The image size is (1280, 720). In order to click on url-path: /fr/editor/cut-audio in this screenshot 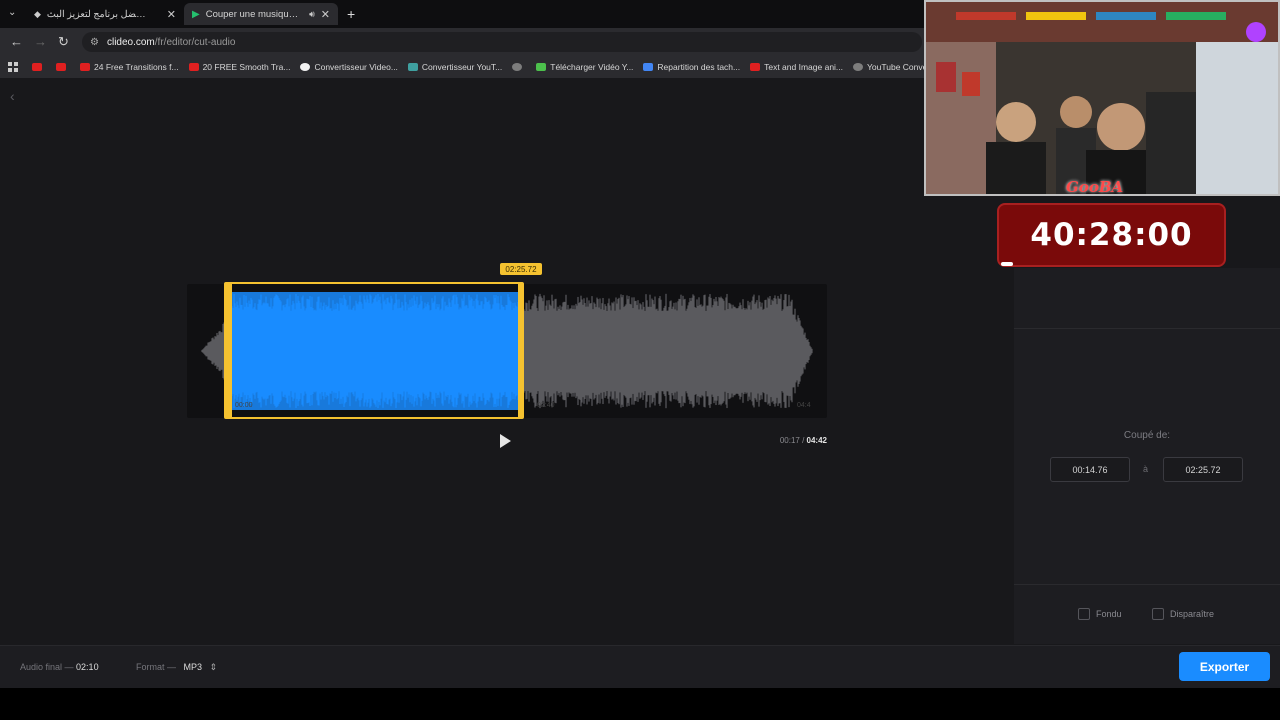, I will do `click(195, 42)`.